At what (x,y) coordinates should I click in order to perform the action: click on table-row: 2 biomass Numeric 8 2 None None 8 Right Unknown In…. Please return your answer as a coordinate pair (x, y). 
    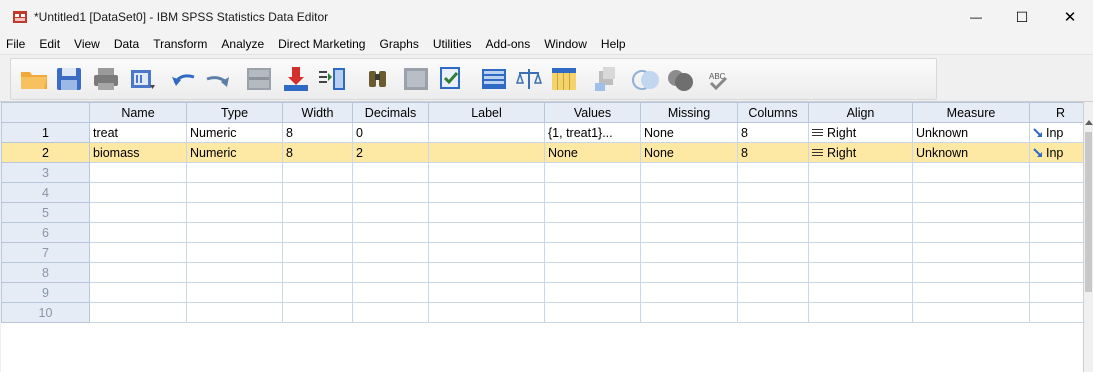
    Looking at the image, I should click on (546, 152).